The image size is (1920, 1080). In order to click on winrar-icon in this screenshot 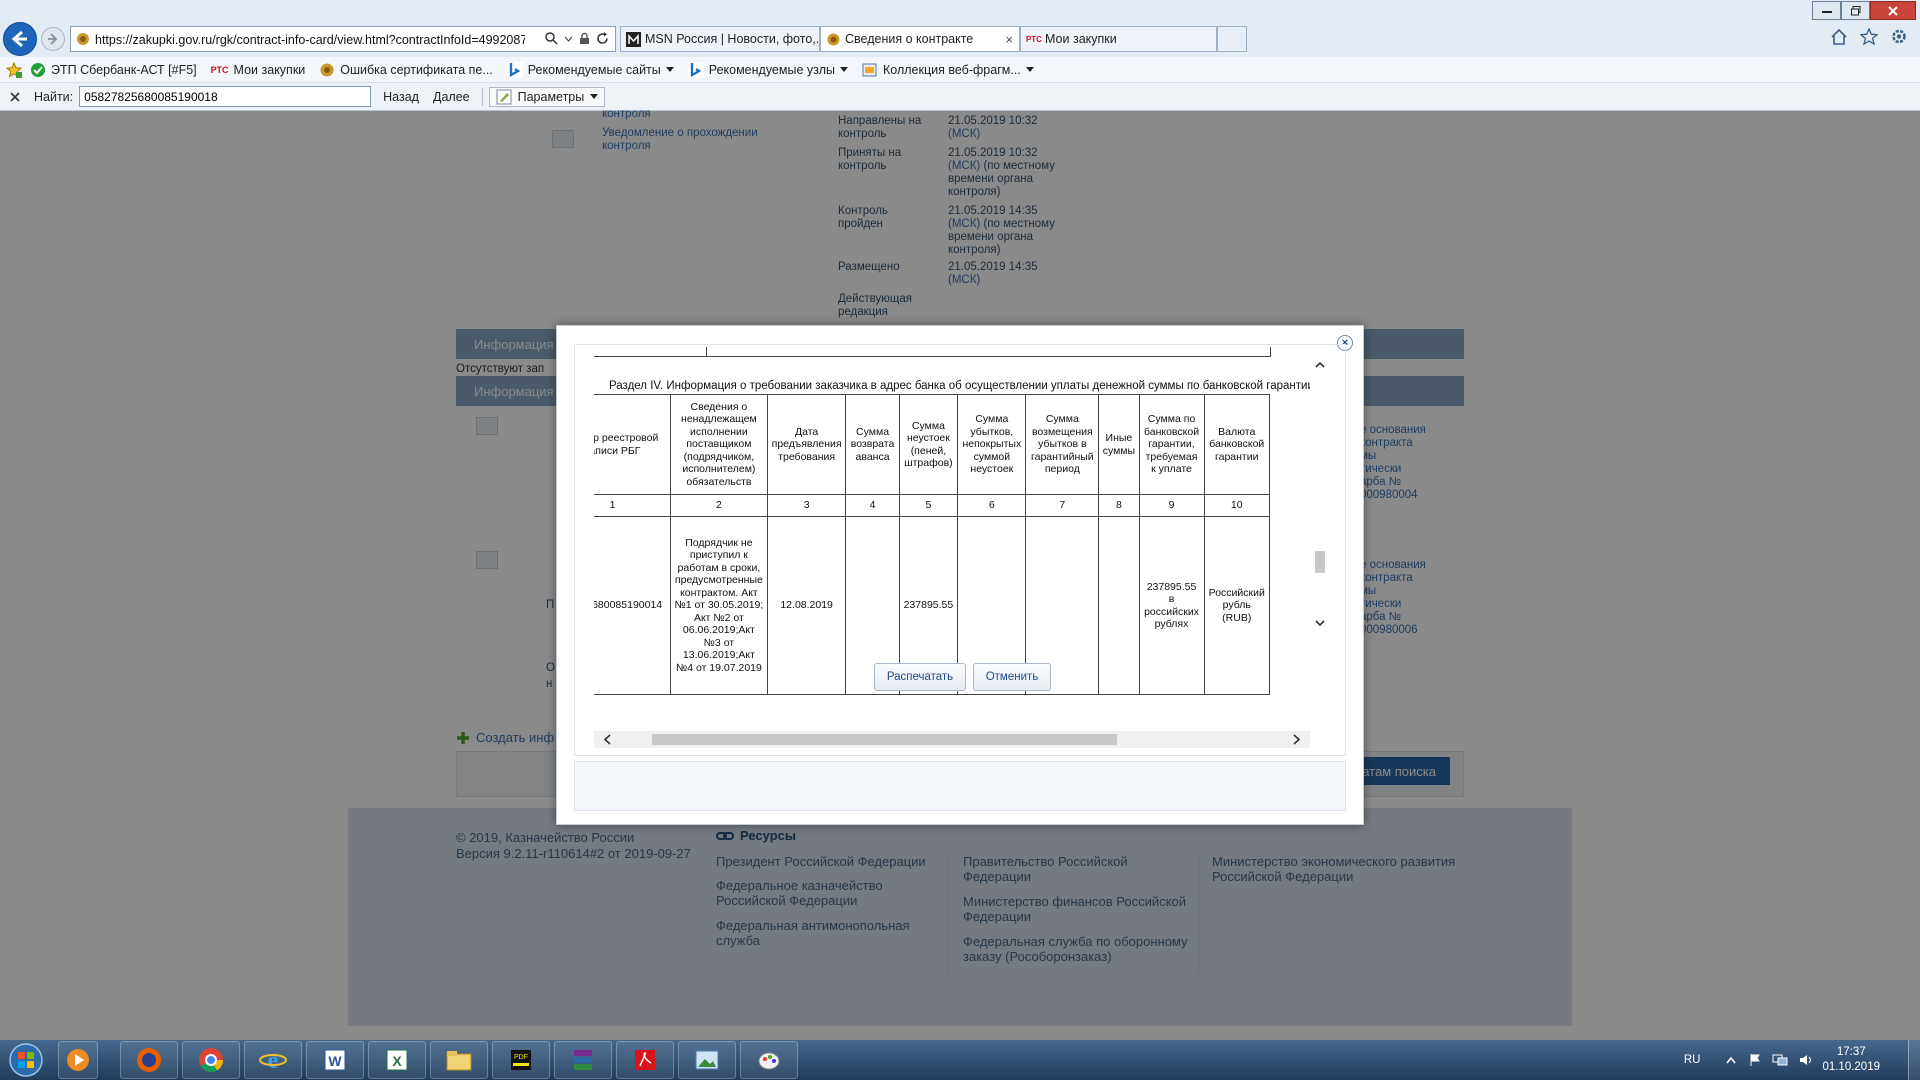, I will do `click(583, 1060)`.